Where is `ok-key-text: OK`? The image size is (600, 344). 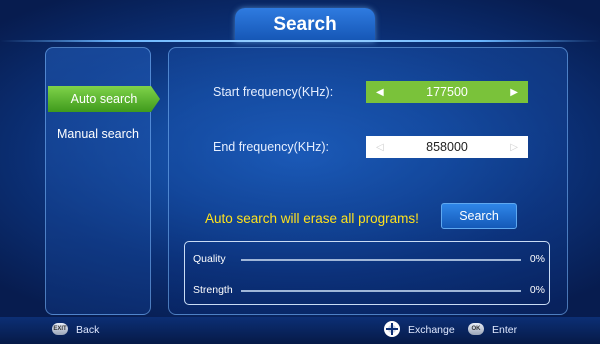
ok-key-text: OK is located at coordinates (476, 329).